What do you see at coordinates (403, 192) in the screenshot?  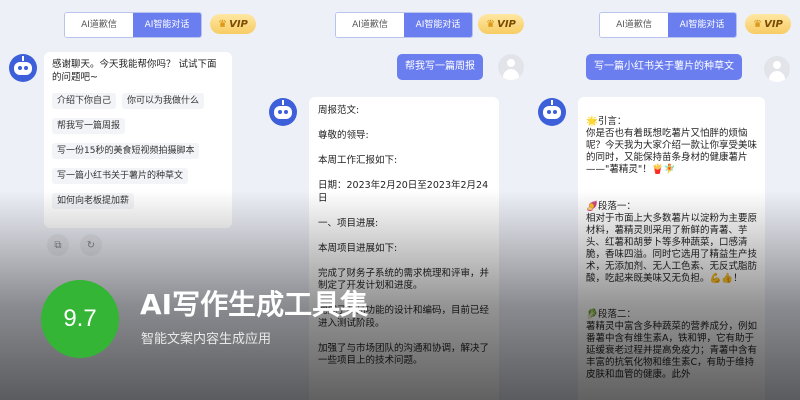 I see `reply-paragraph: 日期：2023年2月20日至2023年2月24日` at bounding box center [403, 192].